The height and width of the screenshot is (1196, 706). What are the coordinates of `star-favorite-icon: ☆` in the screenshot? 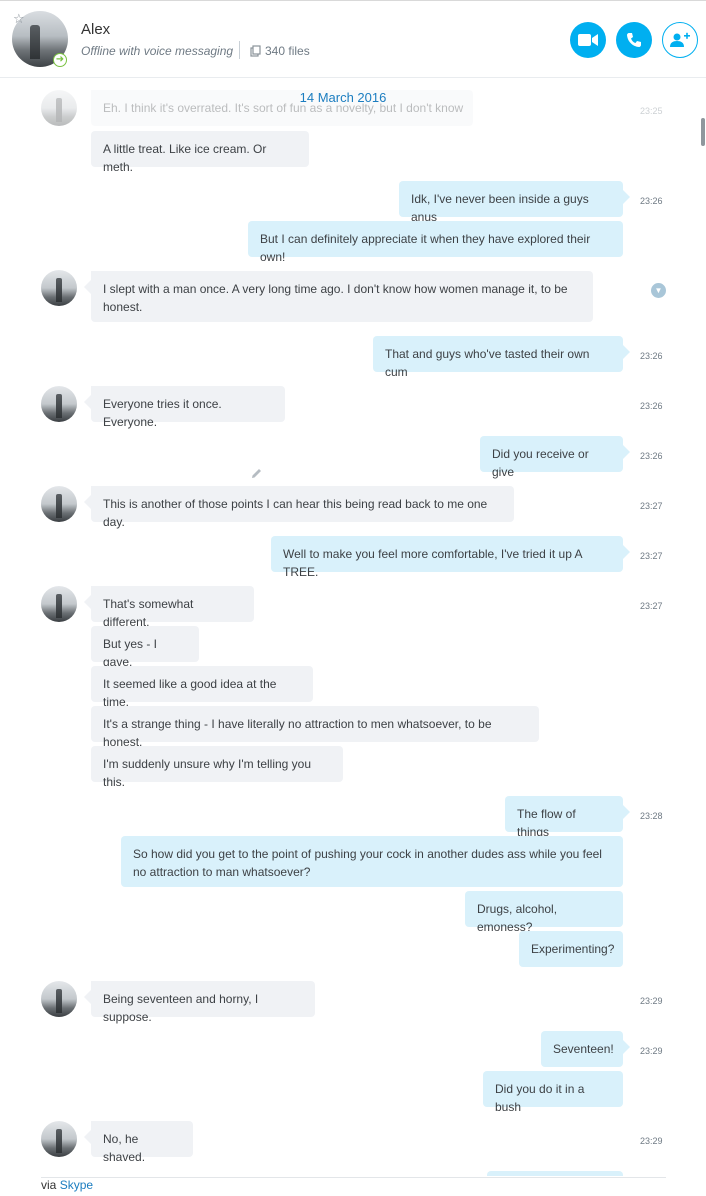 It's located at (20, 19).